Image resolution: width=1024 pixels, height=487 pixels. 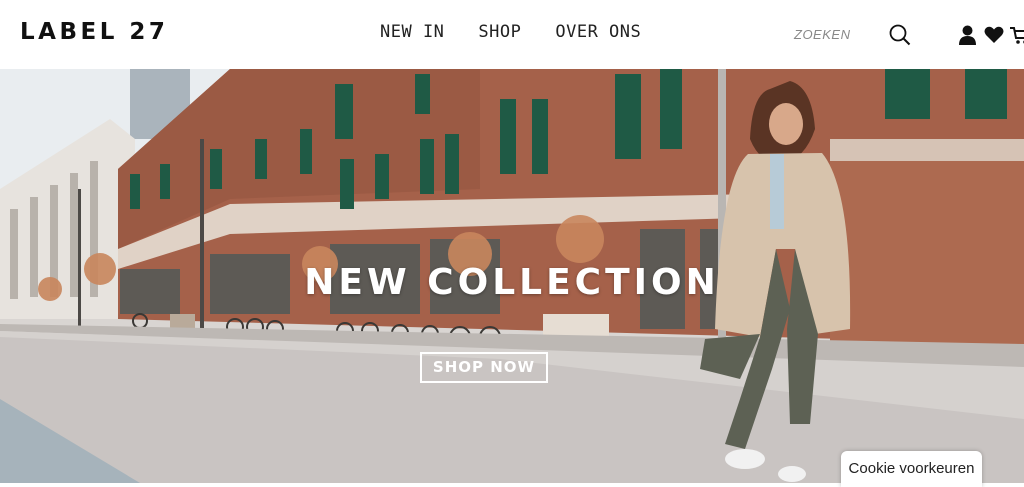 I want to click on shop-now-button: SHOP NOW, so click(x=484, y=367).